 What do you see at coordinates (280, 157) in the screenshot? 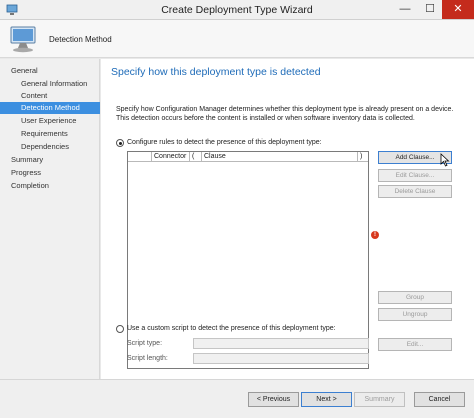
I see `col-clause: Clause` at bounding box center [280, 157].